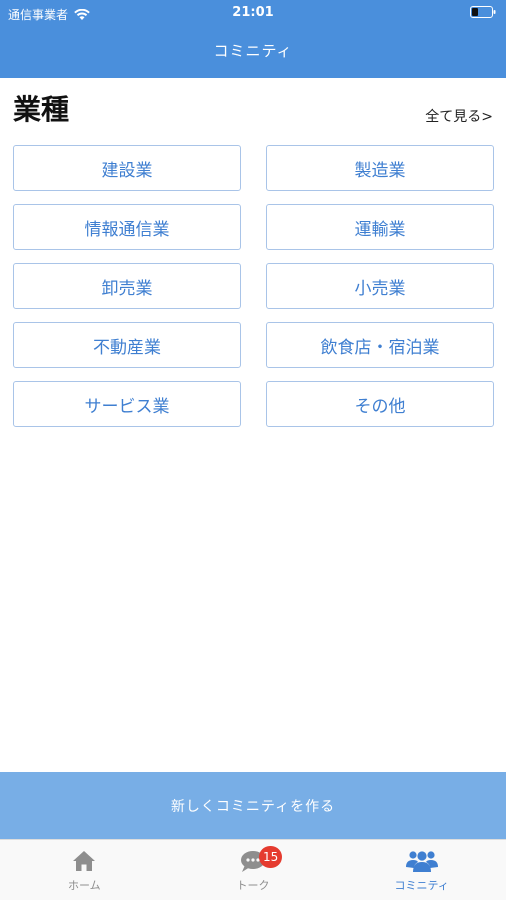 This screenshot has height=900, width=506. What do you see at coordinates (253, 39) in the screenshot?
I see `header: 通信事業者 21:01 コミニティ` at bounding box center [253, 39].